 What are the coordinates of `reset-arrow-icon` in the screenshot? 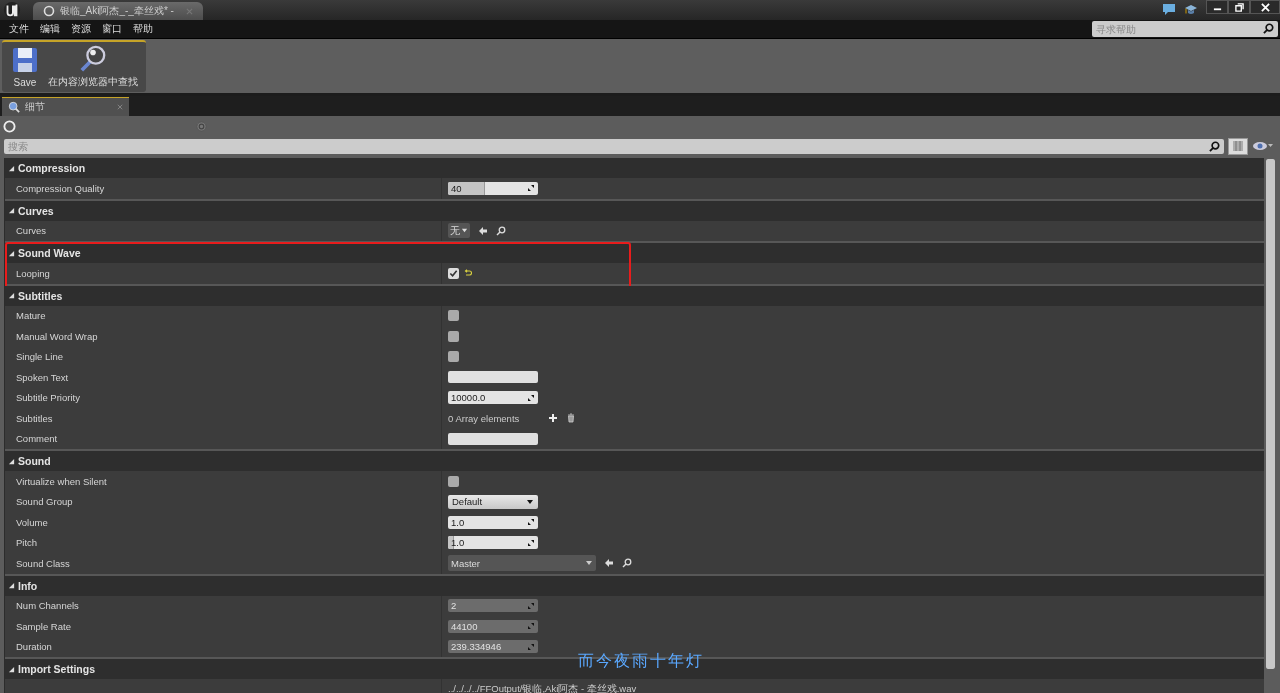 It's located at (468, 273).